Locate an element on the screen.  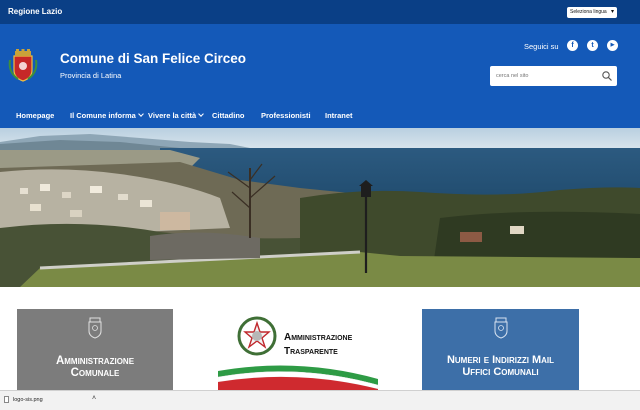
search-icon is located at coordinates (607, 76).